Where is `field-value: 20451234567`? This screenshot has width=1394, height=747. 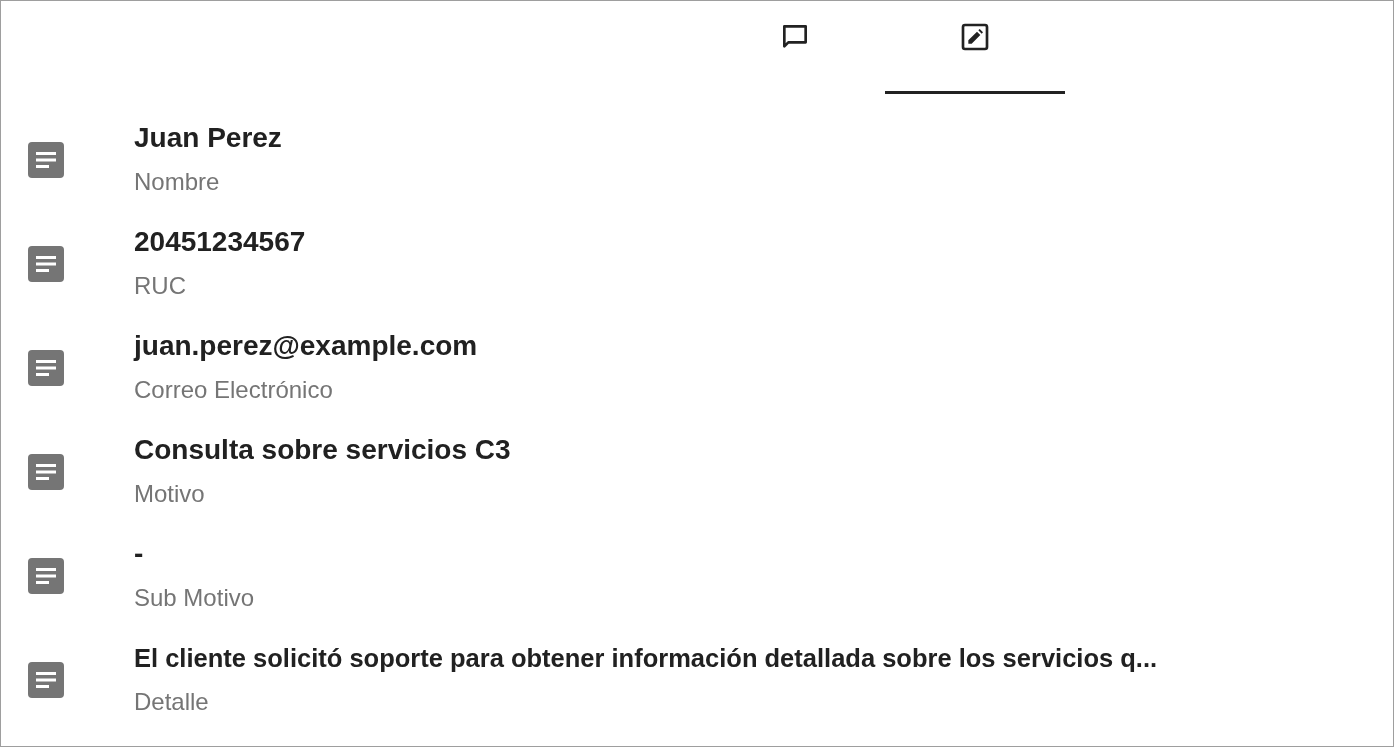 field-value: 20451234567 is located at coordinates (220, 242).